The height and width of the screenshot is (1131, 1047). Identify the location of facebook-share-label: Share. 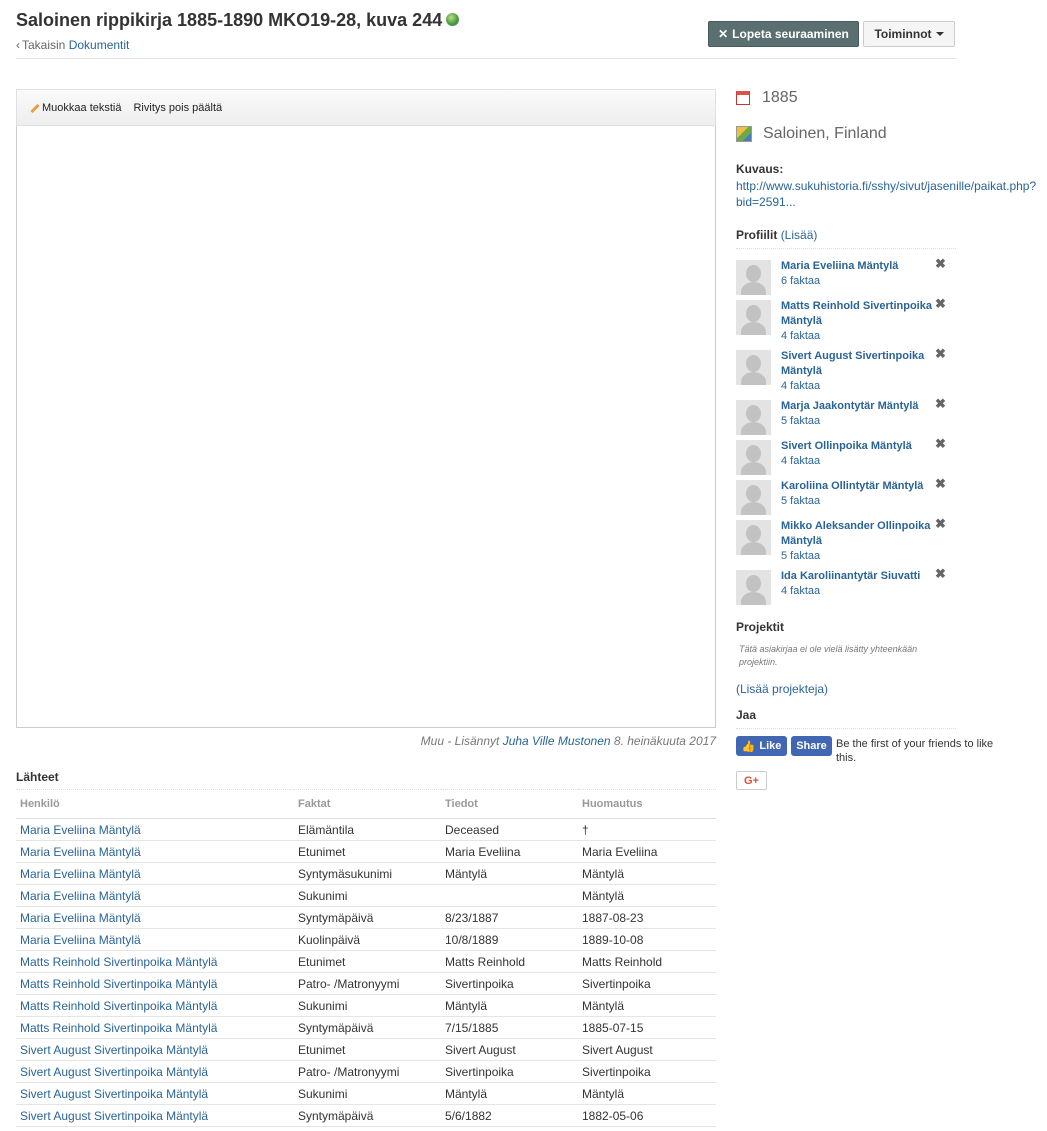
(811, 746).